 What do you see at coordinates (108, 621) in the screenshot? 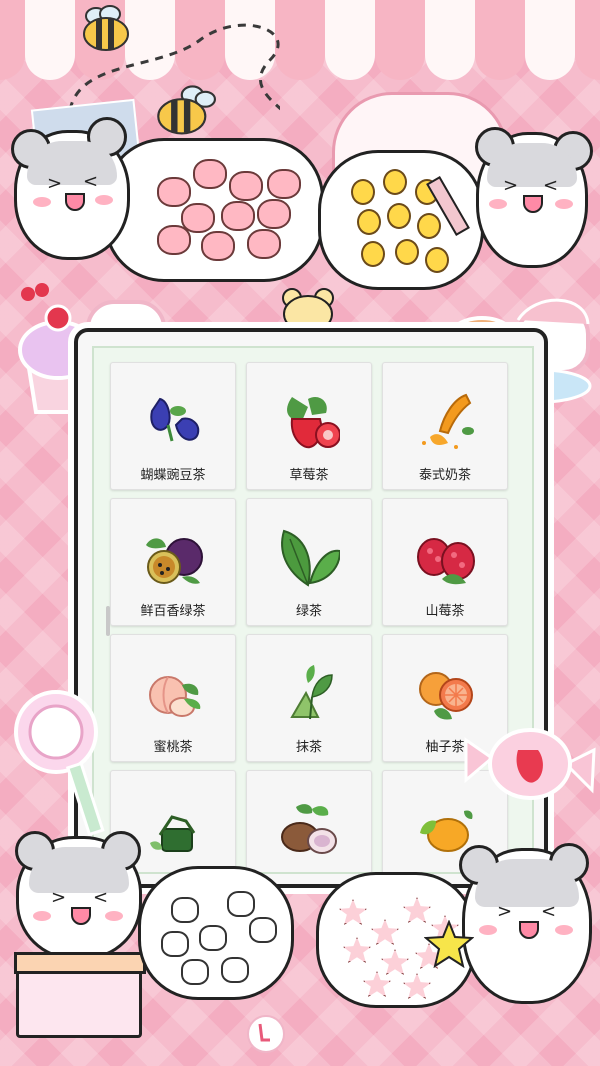
I see `scrollbar` at bounding box center [108, 621].